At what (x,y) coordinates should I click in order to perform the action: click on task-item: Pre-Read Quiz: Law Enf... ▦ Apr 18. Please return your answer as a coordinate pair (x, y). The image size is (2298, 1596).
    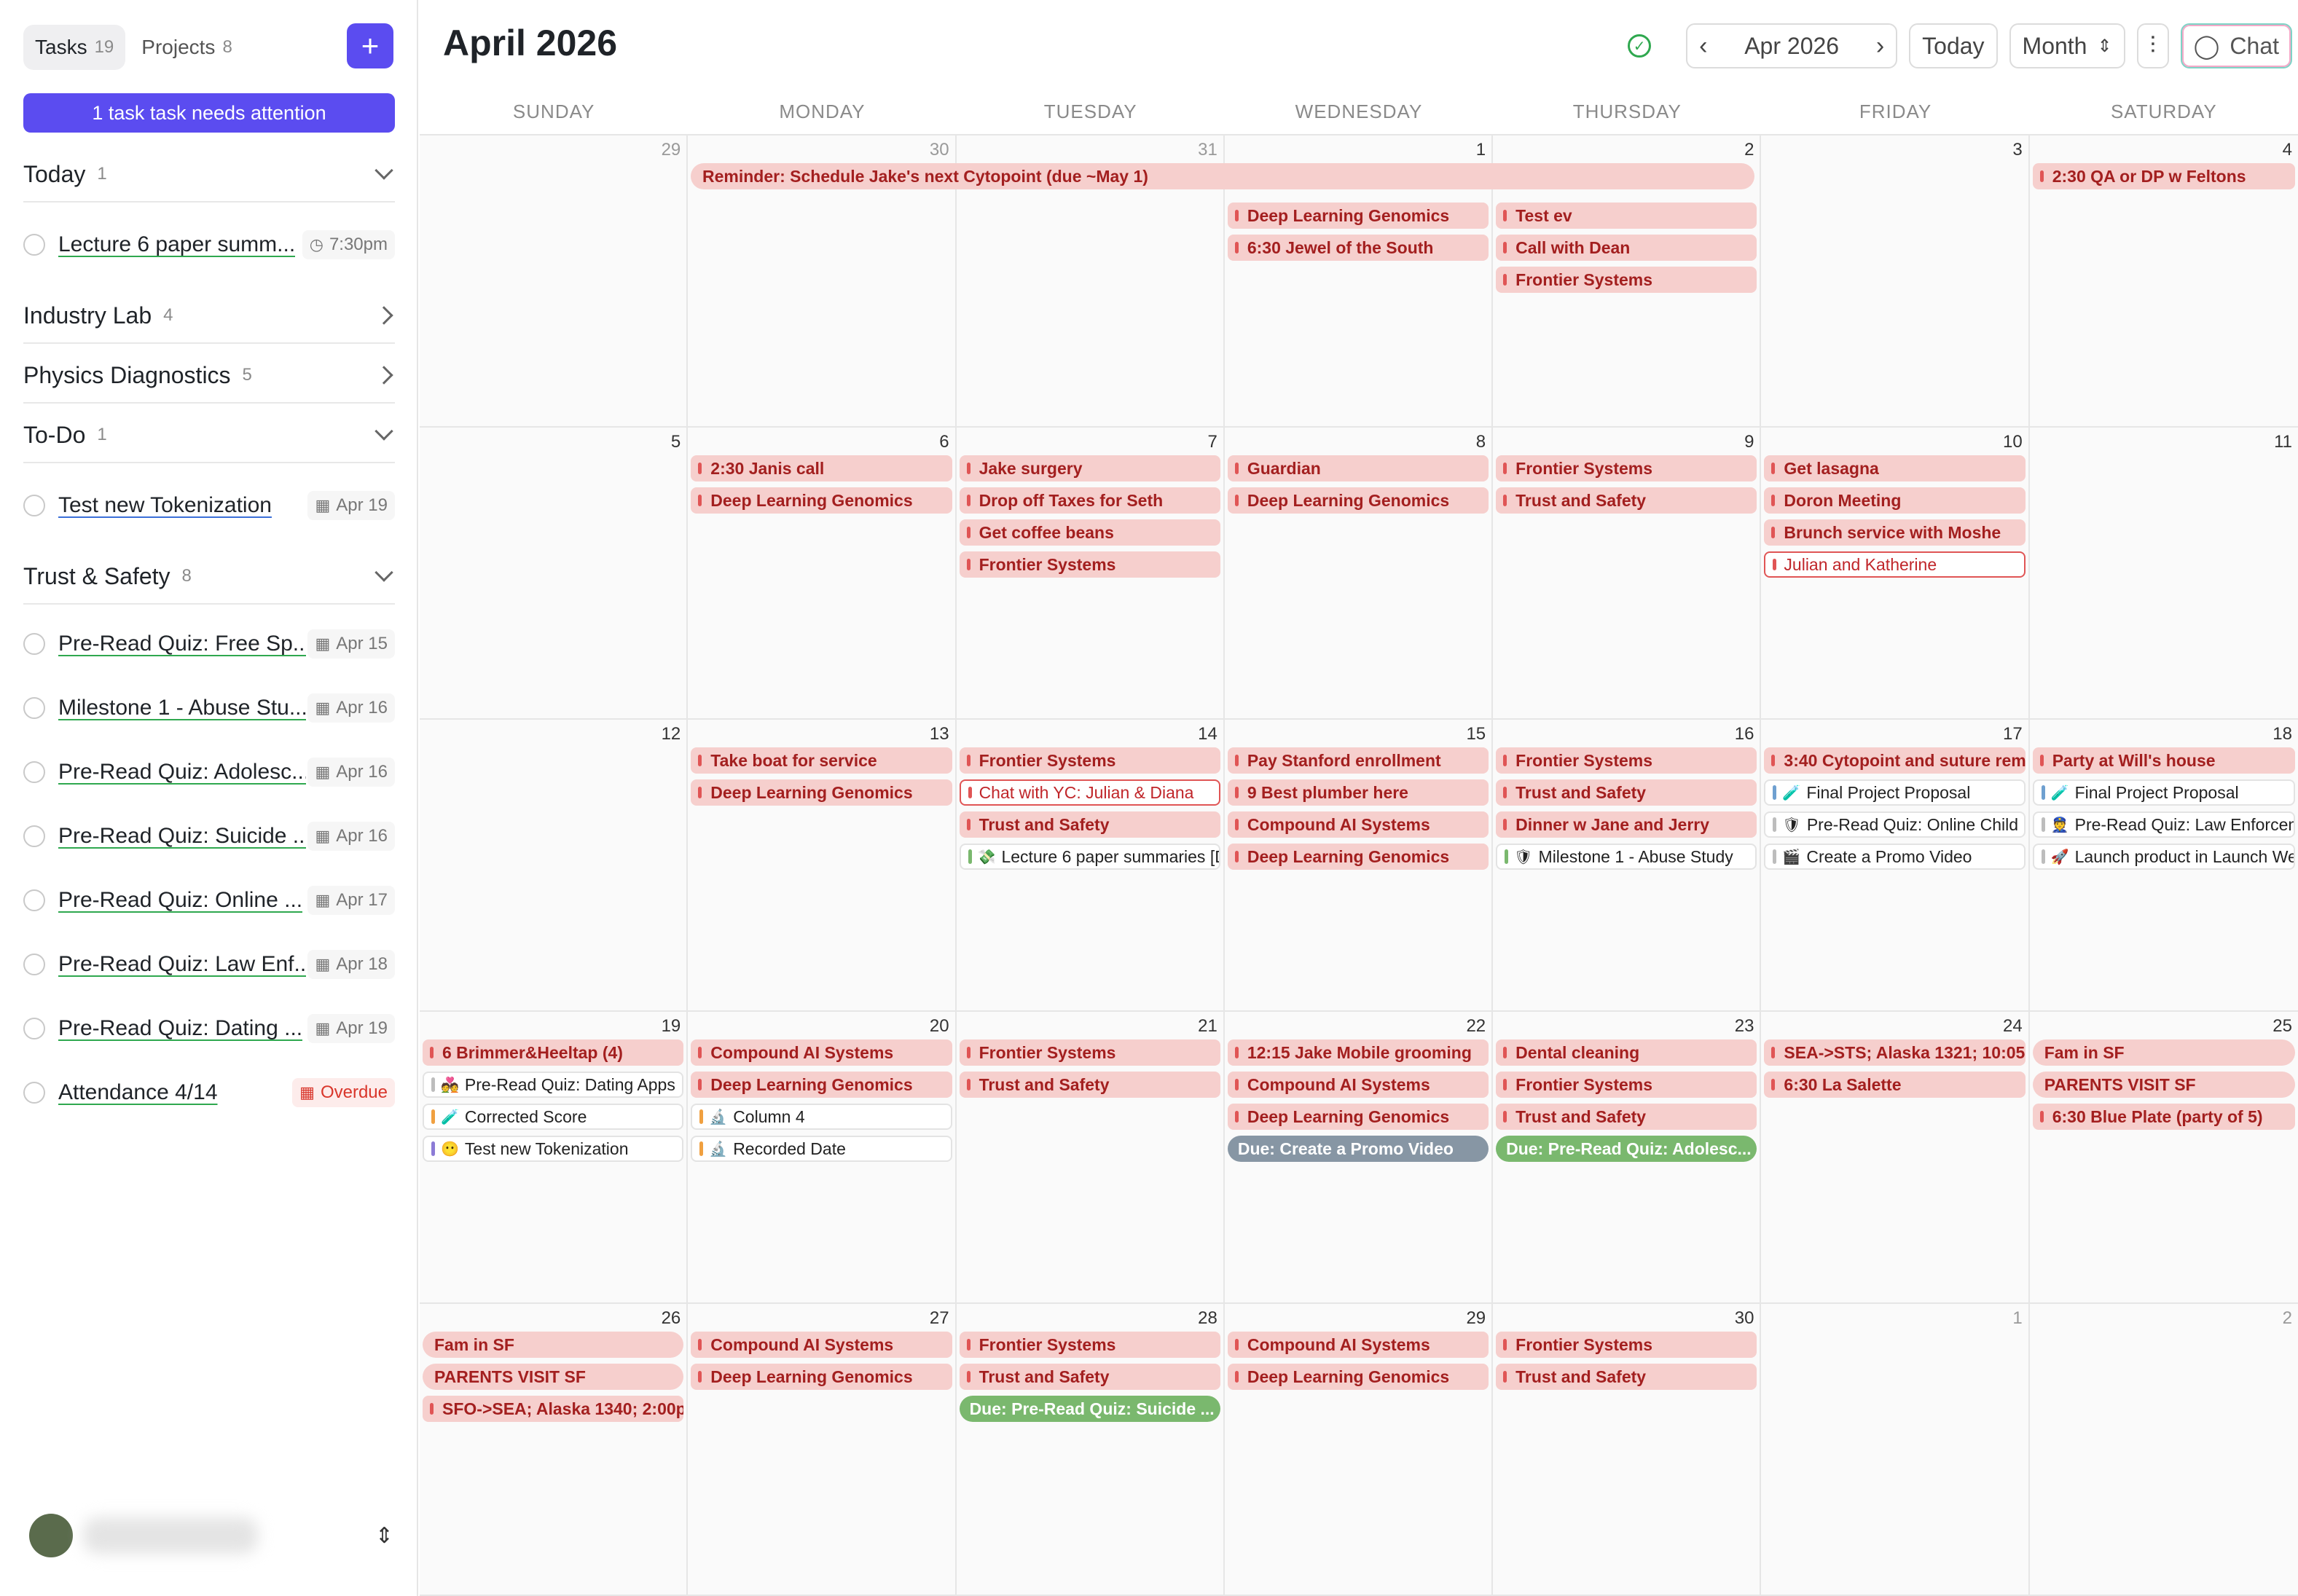
    Looking at the image, I should click on (209, 964).